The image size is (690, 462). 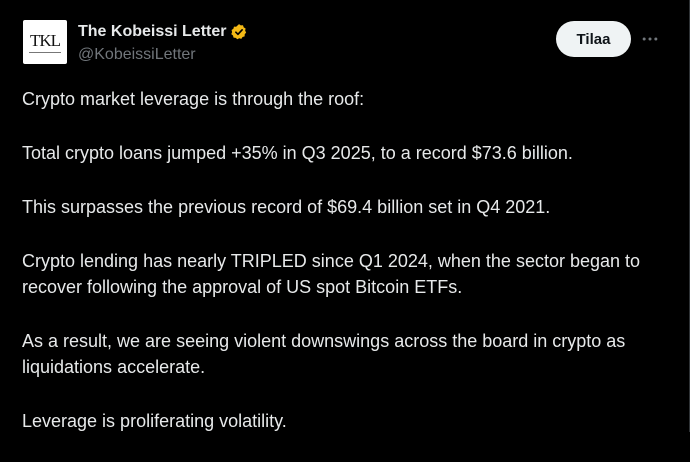 I want to click on avatar-logo-rule, so click(x=45, y=52).